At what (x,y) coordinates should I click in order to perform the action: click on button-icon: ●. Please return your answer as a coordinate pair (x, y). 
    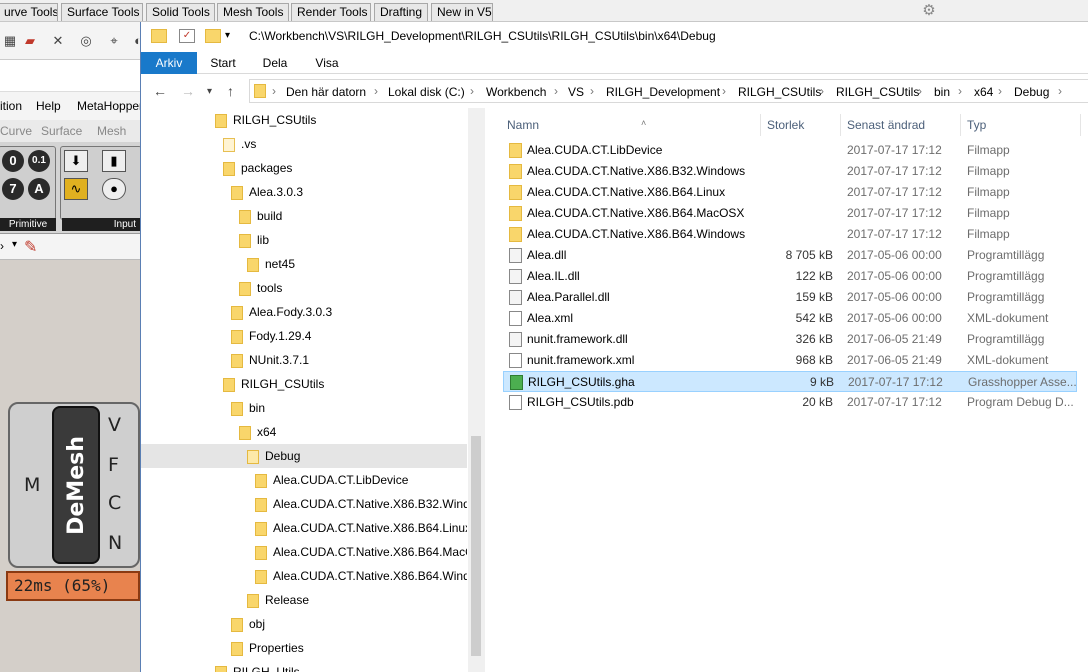
    Looking at the image, I should click on (114, 189).